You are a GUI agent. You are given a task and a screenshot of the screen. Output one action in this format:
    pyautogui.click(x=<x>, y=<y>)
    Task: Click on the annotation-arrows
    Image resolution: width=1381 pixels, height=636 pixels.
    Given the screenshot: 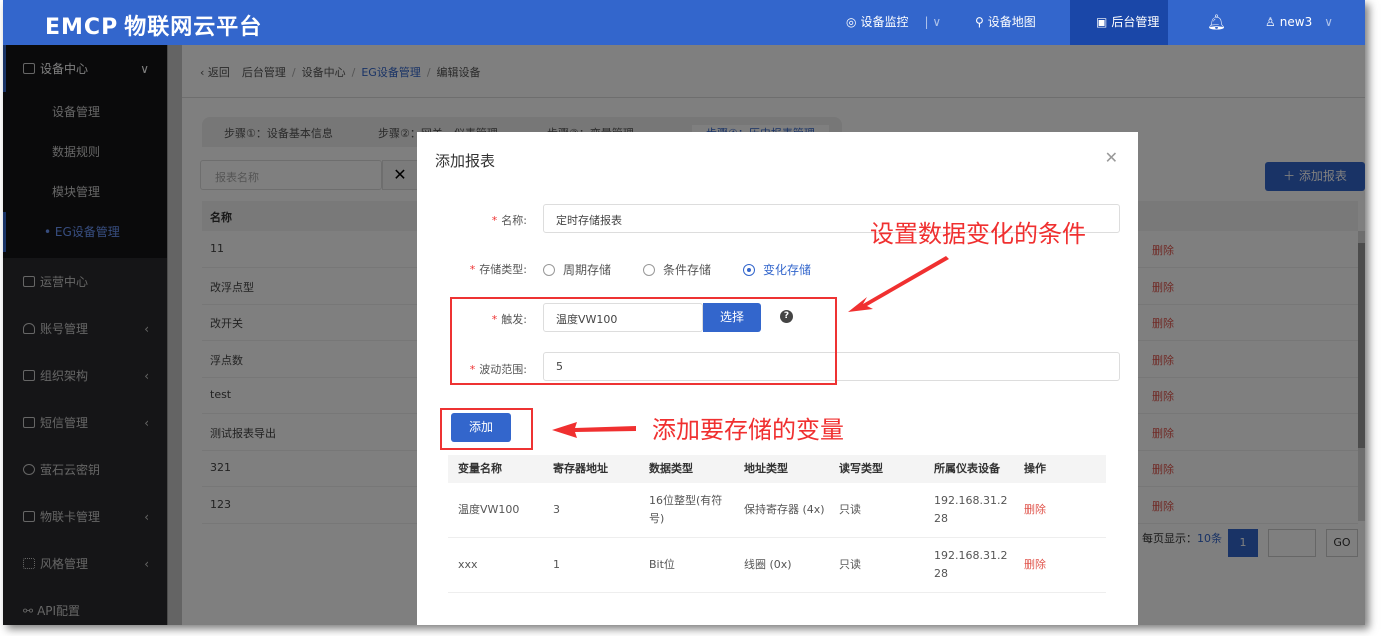 What is the action you would take?
    pyautogui.click(x=750, y=347)
    